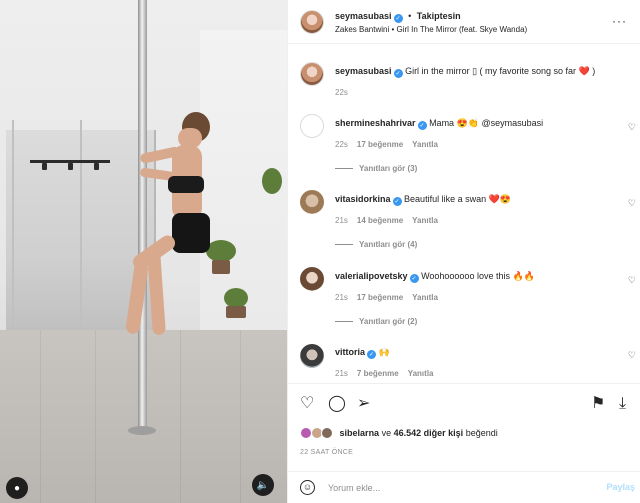 This screenshot has width=640, height=503. Describe the element at coordinates (481, 433) in the screenshot. I see `likes-suffix: beğendi` at that location.